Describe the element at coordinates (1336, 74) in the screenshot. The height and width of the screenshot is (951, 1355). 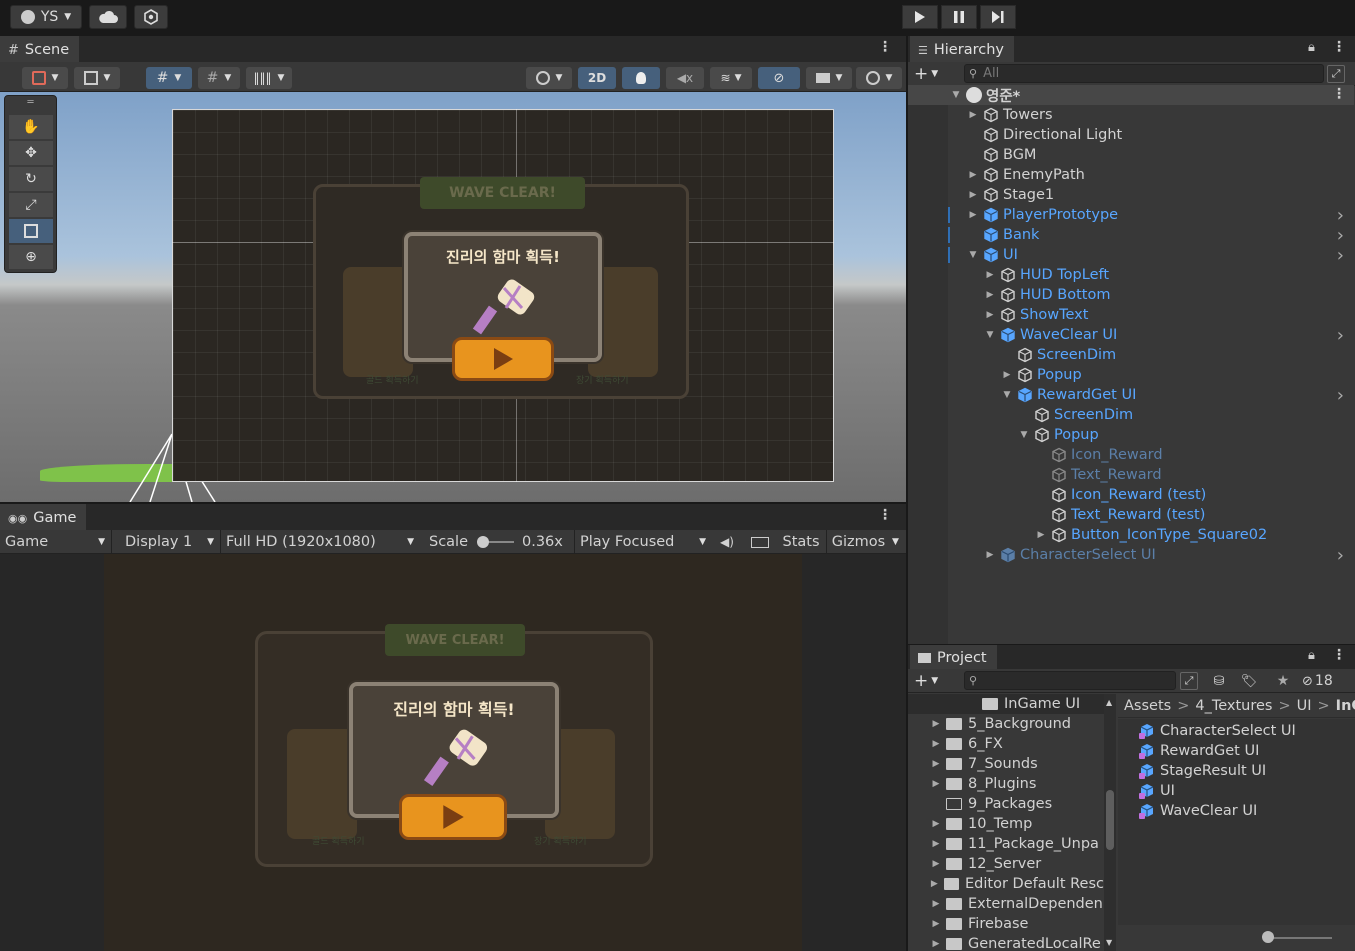
I see `search-options-icon: ⤢` at that location.